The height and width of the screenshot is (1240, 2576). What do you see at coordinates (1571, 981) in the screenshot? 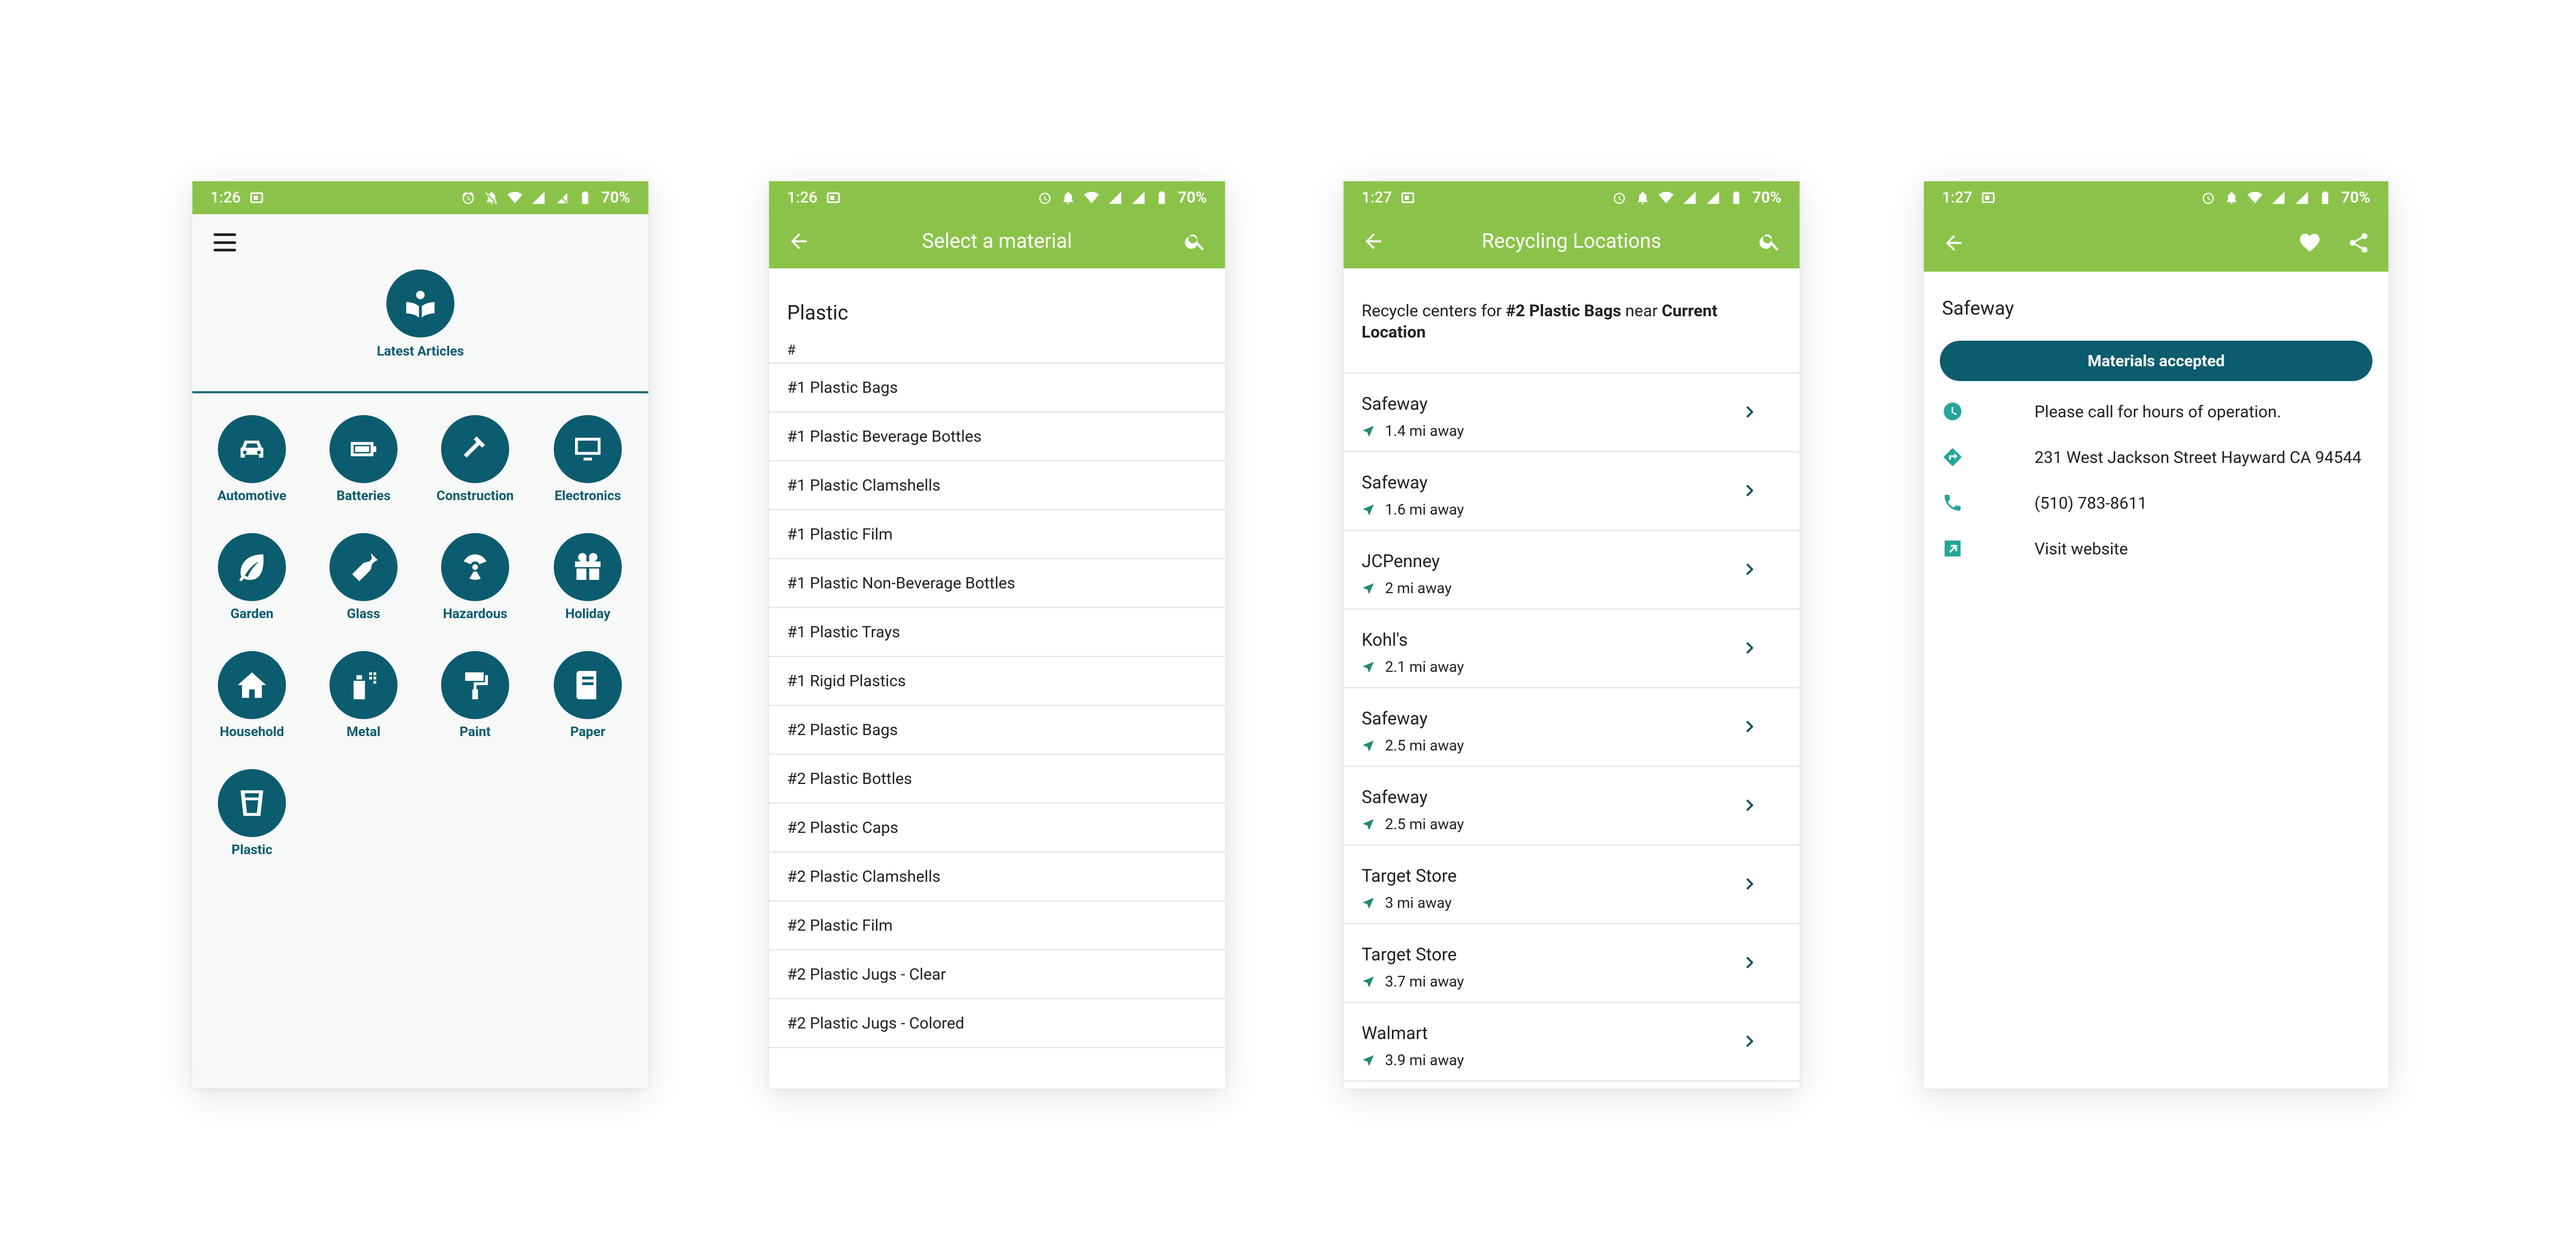
I see `location-distance: 3.7 mi away` at bounding box center [1571, 981].